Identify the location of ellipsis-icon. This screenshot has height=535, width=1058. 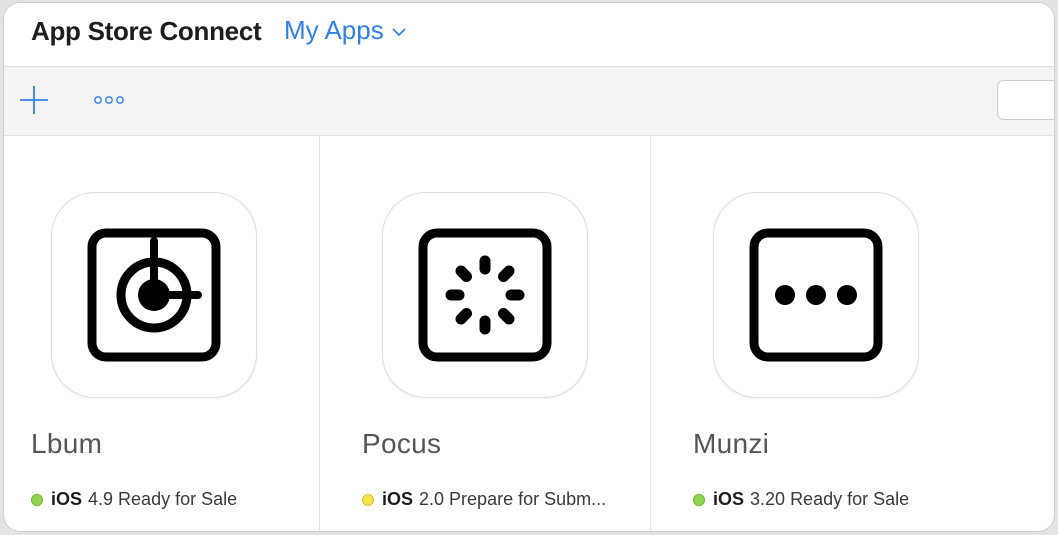
(109, 100).